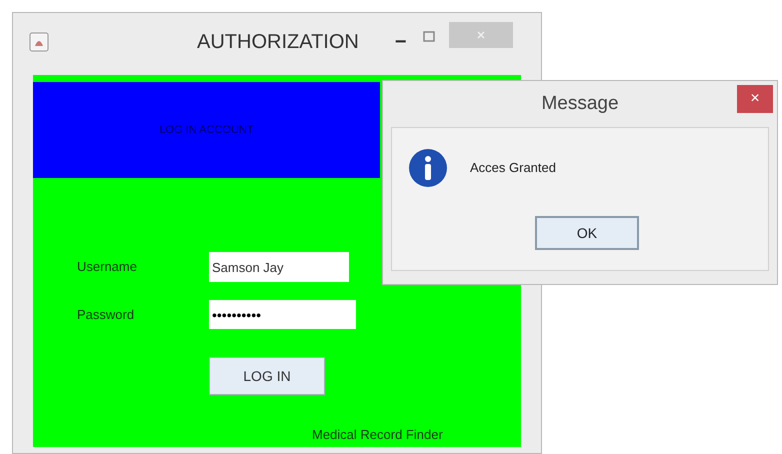  What do you see at coordinates (755, 99) in the screenshot?
I see `dialog-close-button: ×` at bounding box center [755, 99].